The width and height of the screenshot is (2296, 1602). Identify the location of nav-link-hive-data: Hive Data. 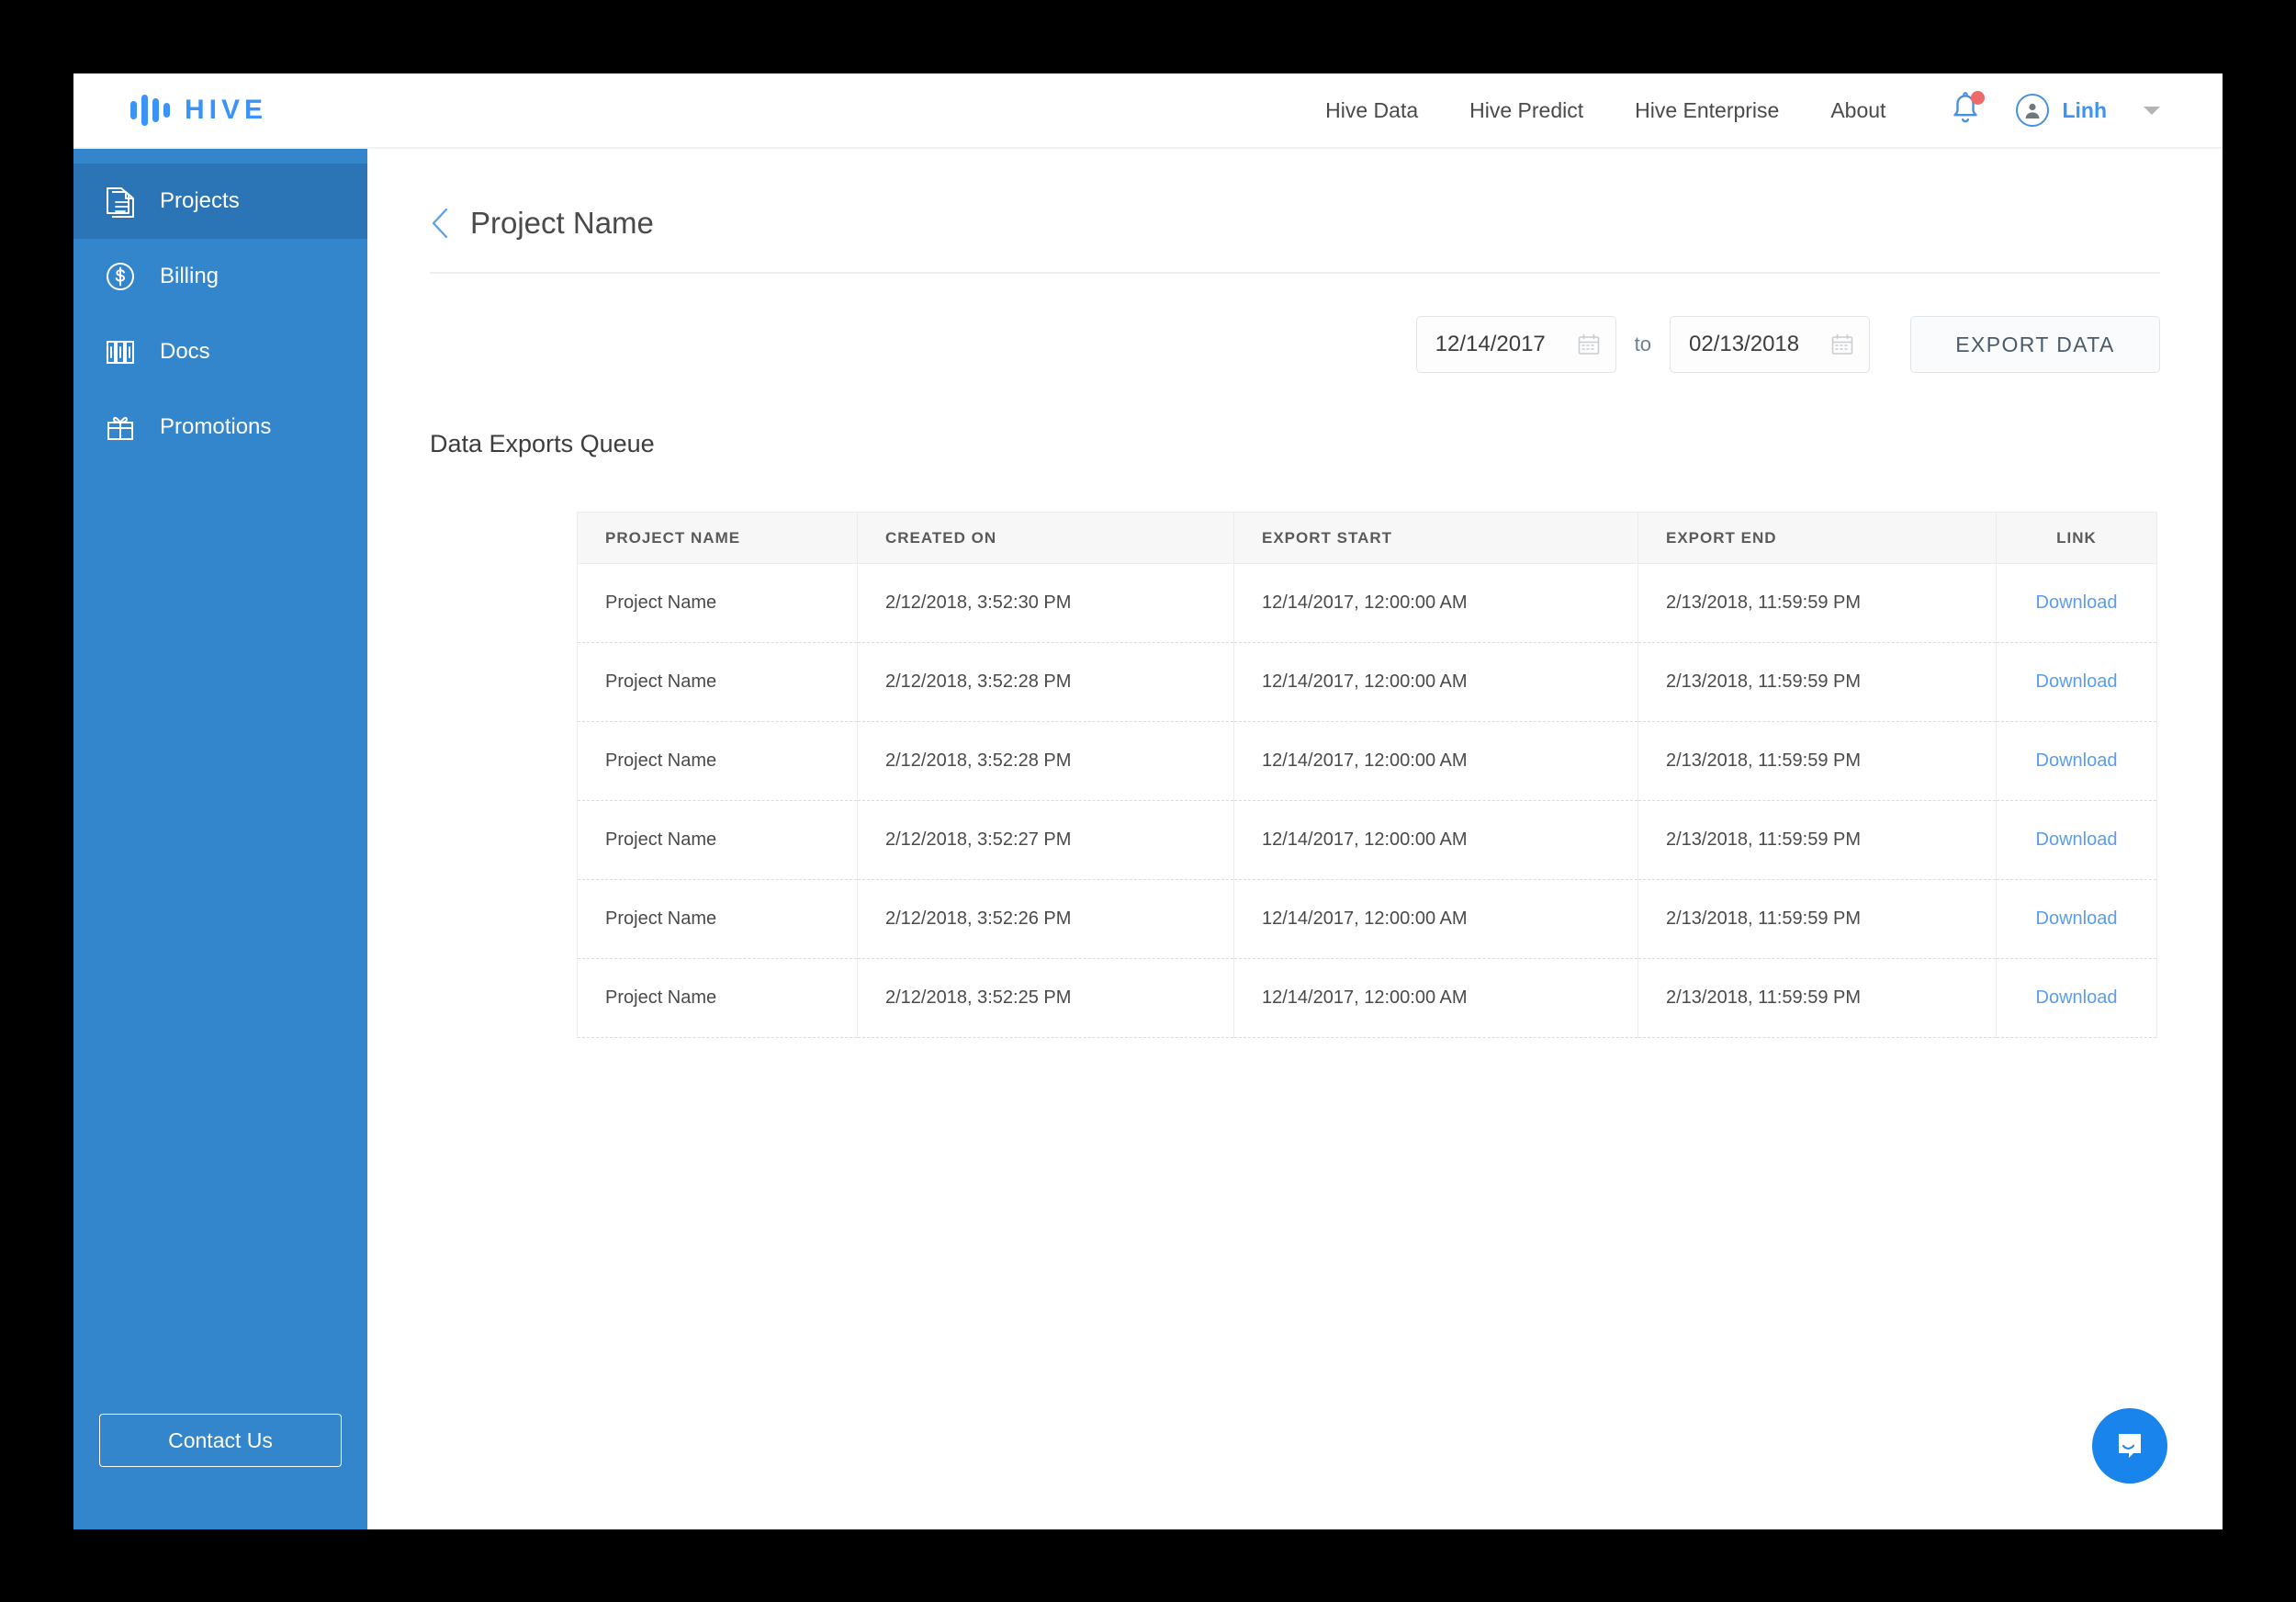
(1372, 110).